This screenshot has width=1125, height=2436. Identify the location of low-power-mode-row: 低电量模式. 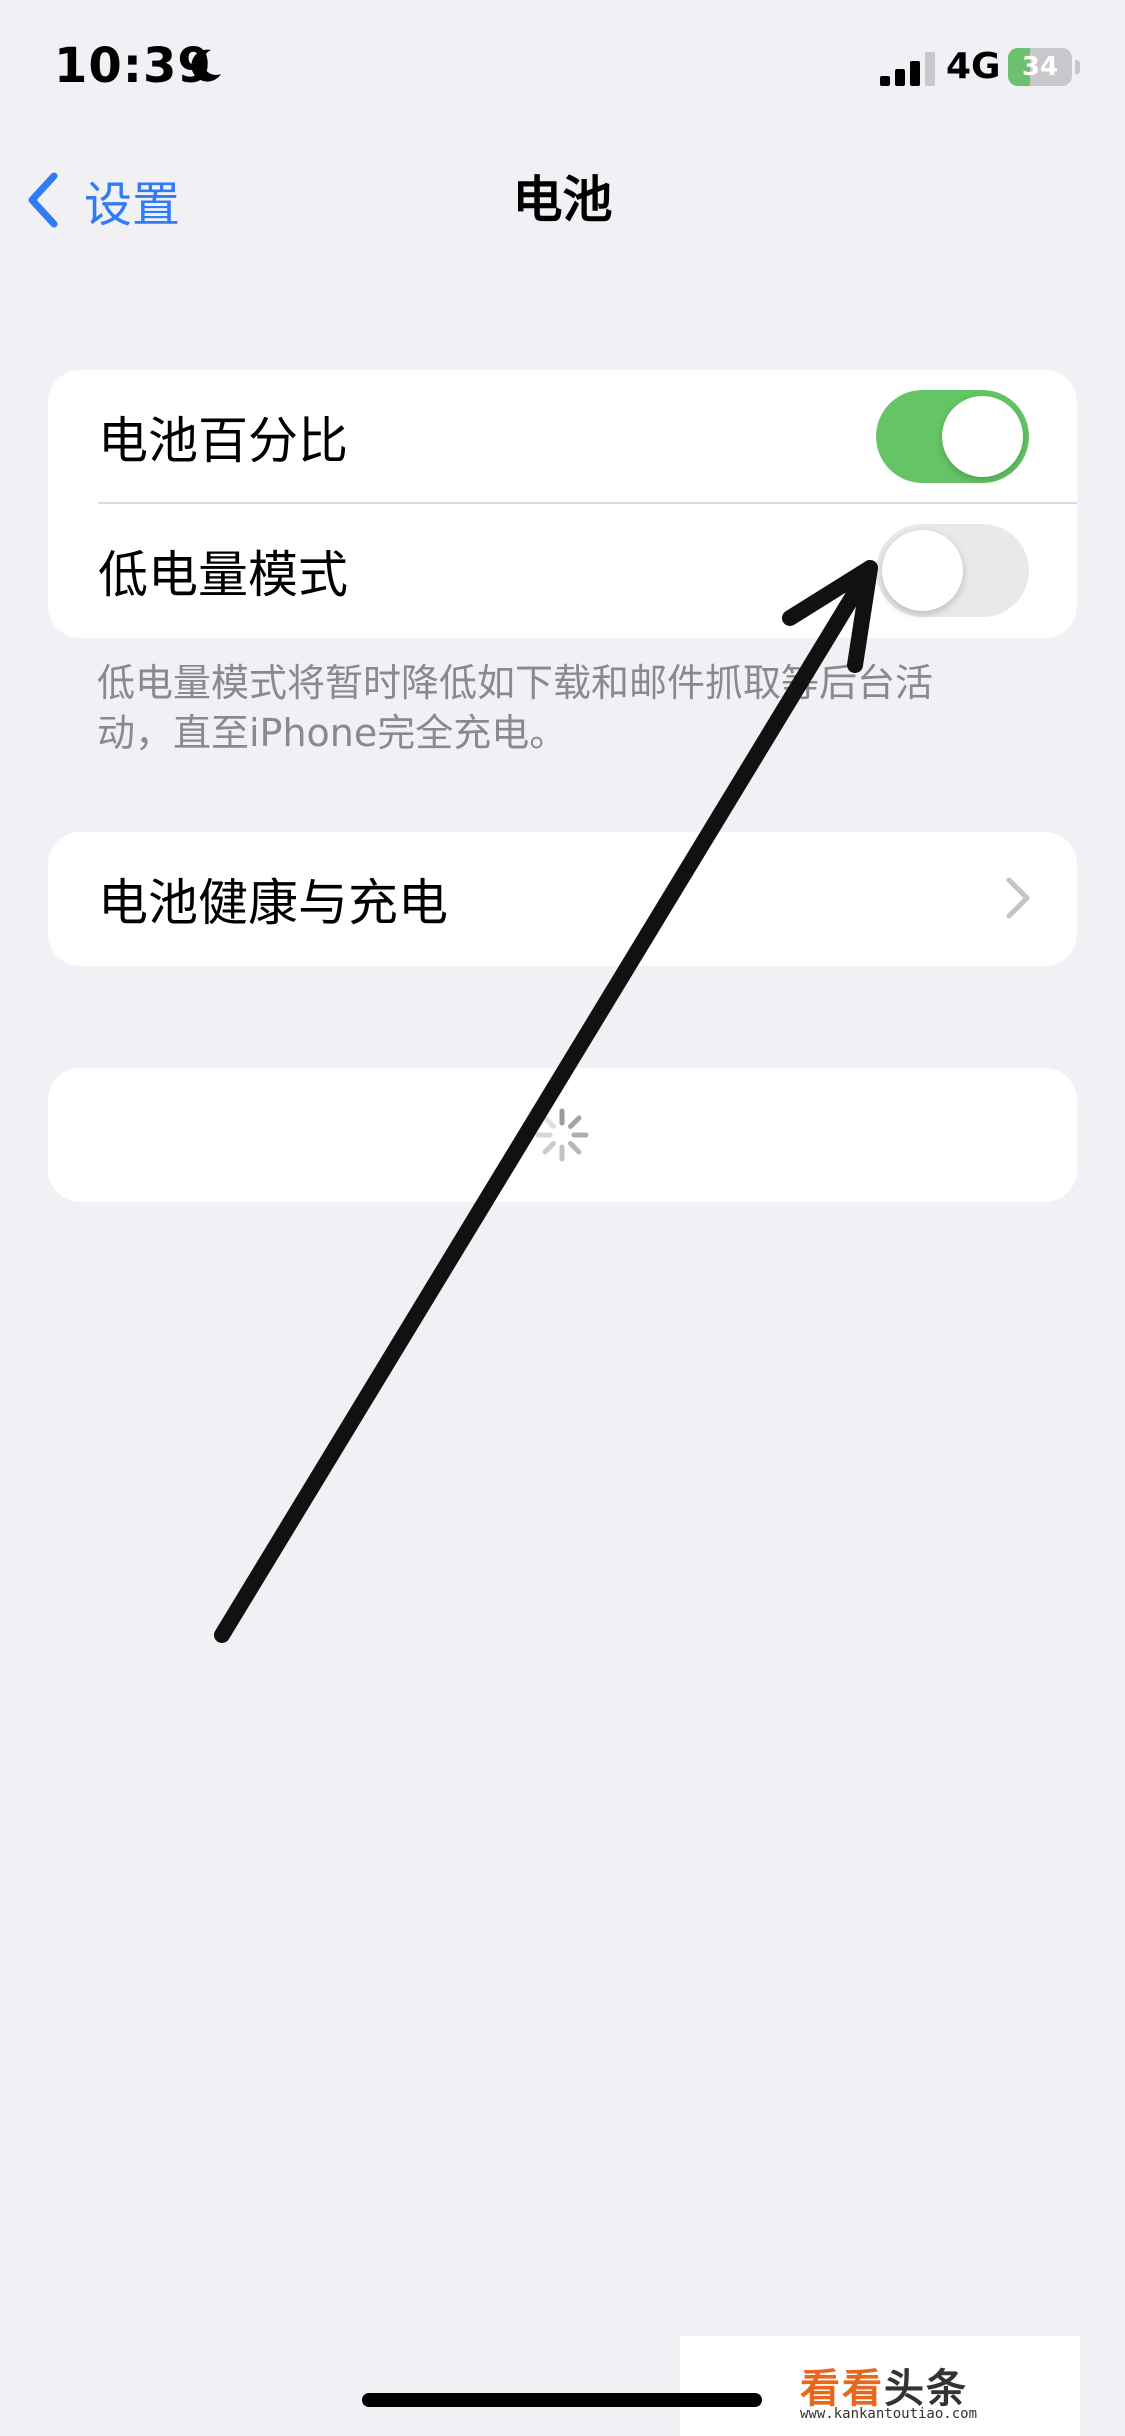
(562, 571).